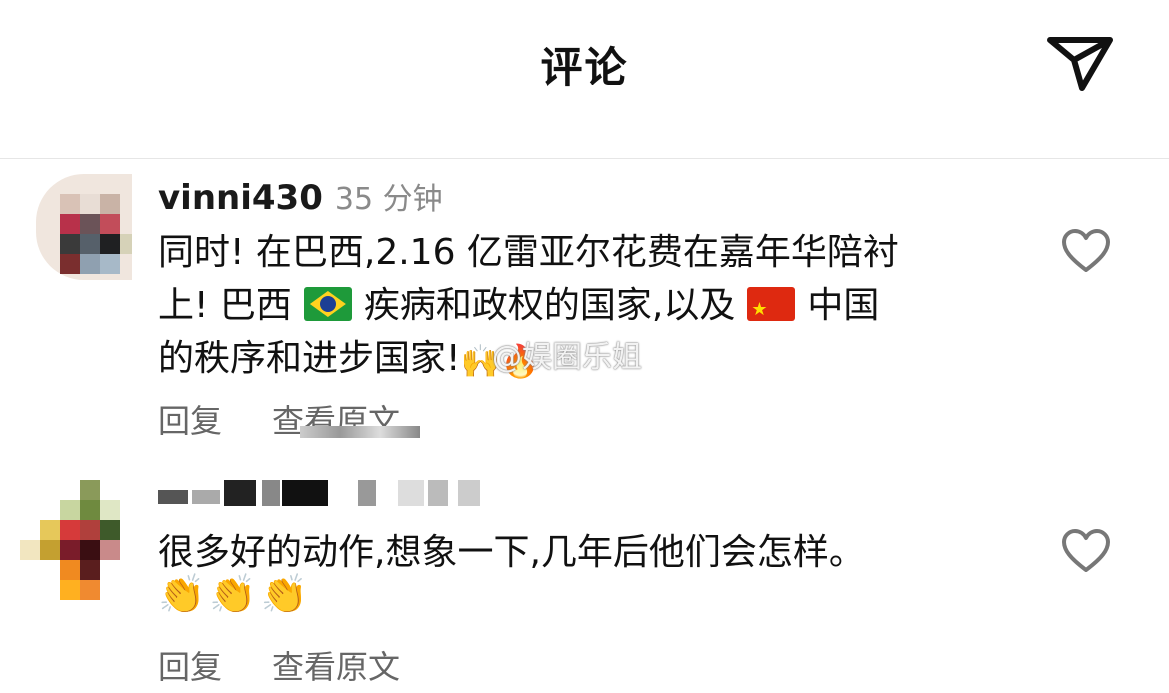  What do you see at coordinates (240, 198) in the screenshot?
I see `username-text: vinni430` at bounding box center [240, 198].